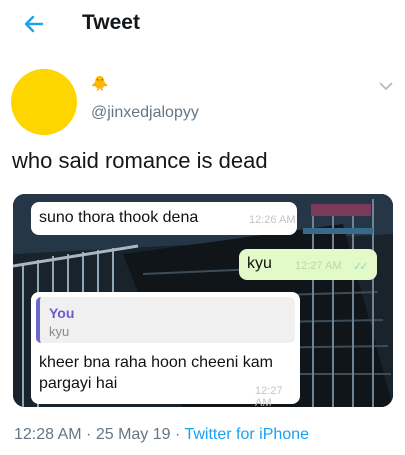 This screenshot has width=405, height=455. I want to click on tweet-source-link: Twitter for iPhone, so click(246, 434).